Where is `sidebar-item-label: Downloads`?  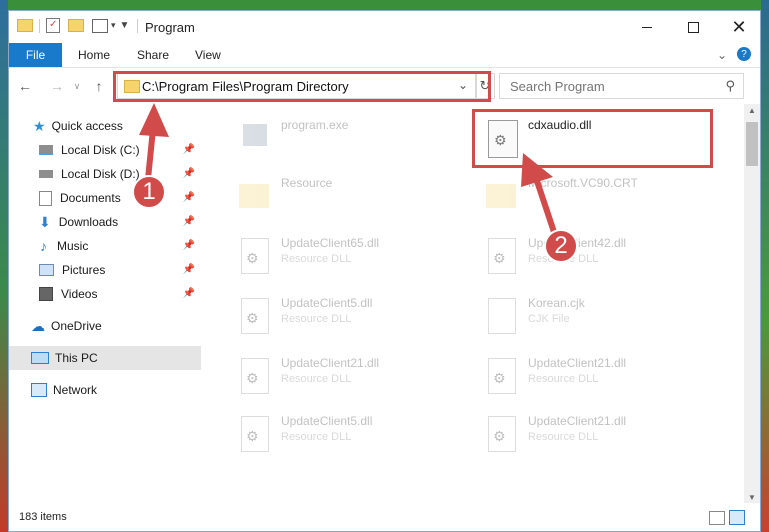 sidebar-item-label: Downloads is located at coordinates (88, 222).